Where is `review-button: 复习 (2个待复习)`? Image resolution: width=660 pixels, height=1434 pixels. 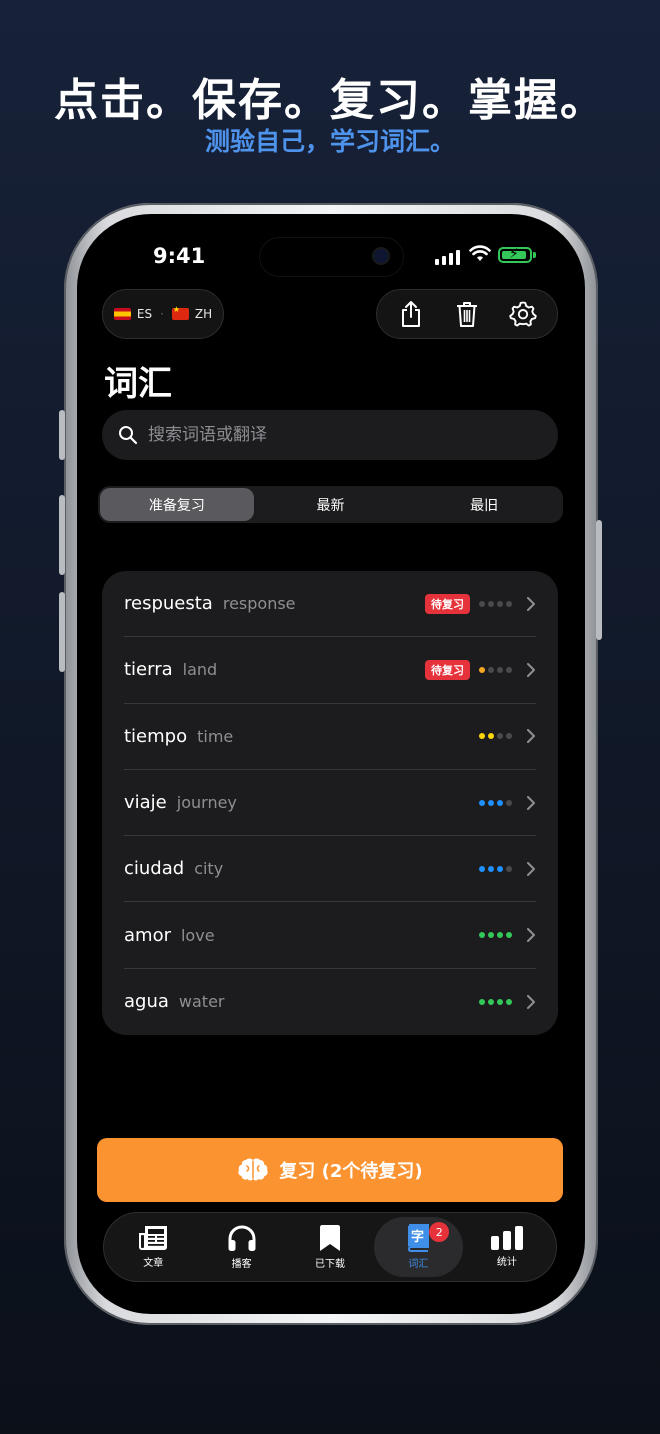
review-button: 复习 (2个待复习) is located at coordinates (330, 1170).